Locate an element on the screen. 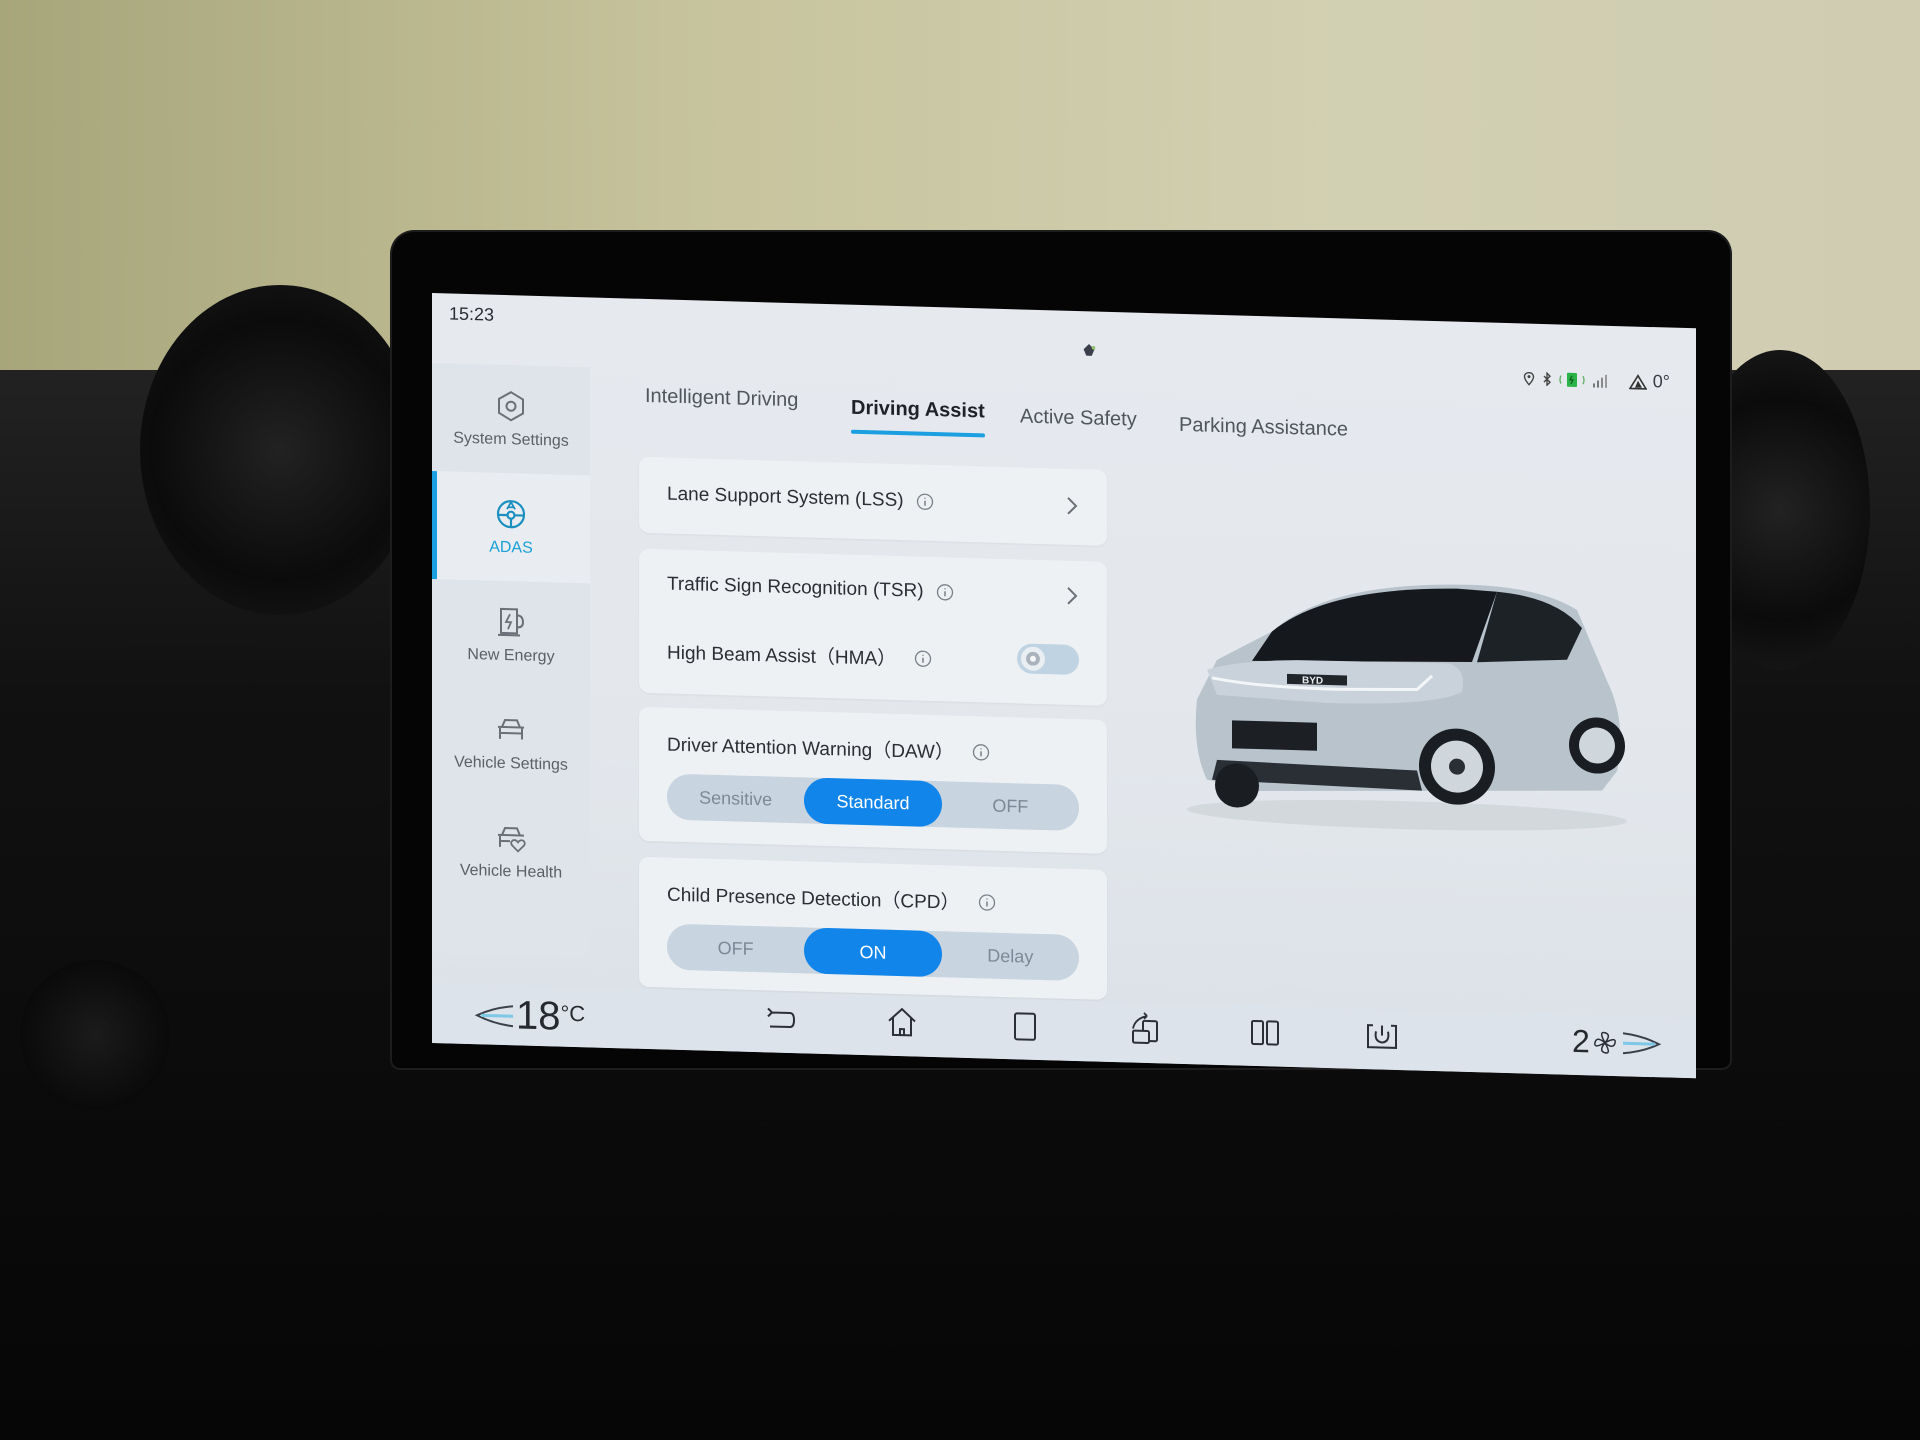 This screenshot has height=1440, width=1920. tab-driving-assist: Driving Assist is located at coordinates (918, 410).